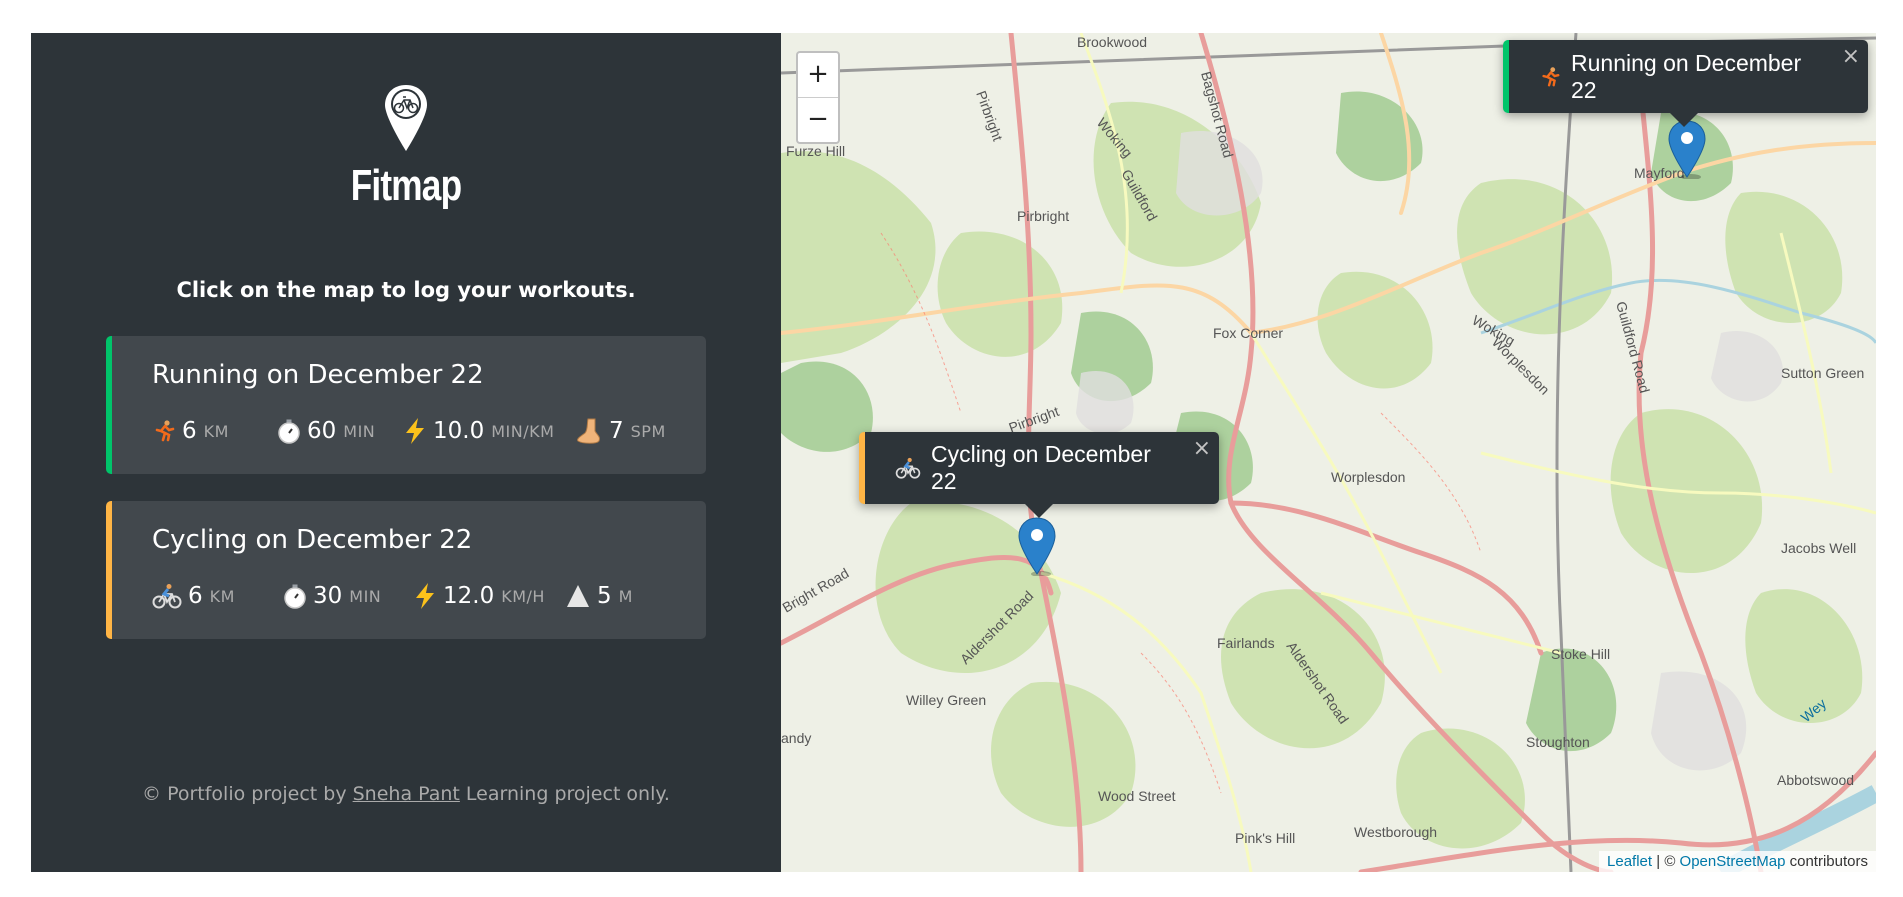 This screenshot has width=1903, height=897. I want to click on copyright-suffix: Learning project only., so click(567, 794).